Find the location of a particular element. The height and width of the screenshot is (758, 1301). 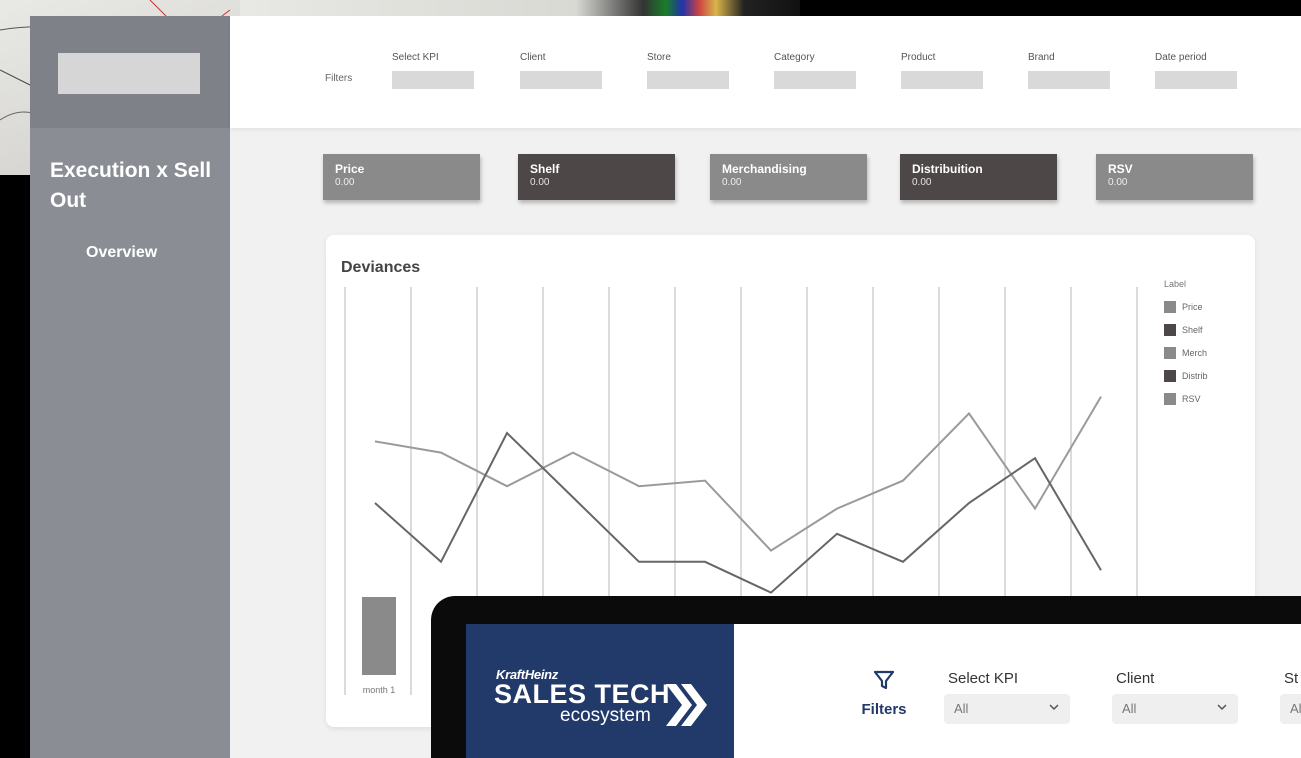

filter-label: Date period is located at coordinates (1181, 57).